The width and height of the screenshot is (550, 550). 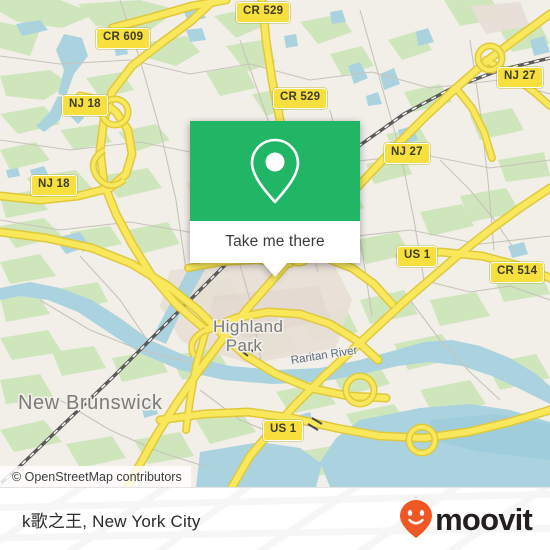 I want to click on highway-shield-nj-27-northeast: NJ 27, so click(x=520, y=77).